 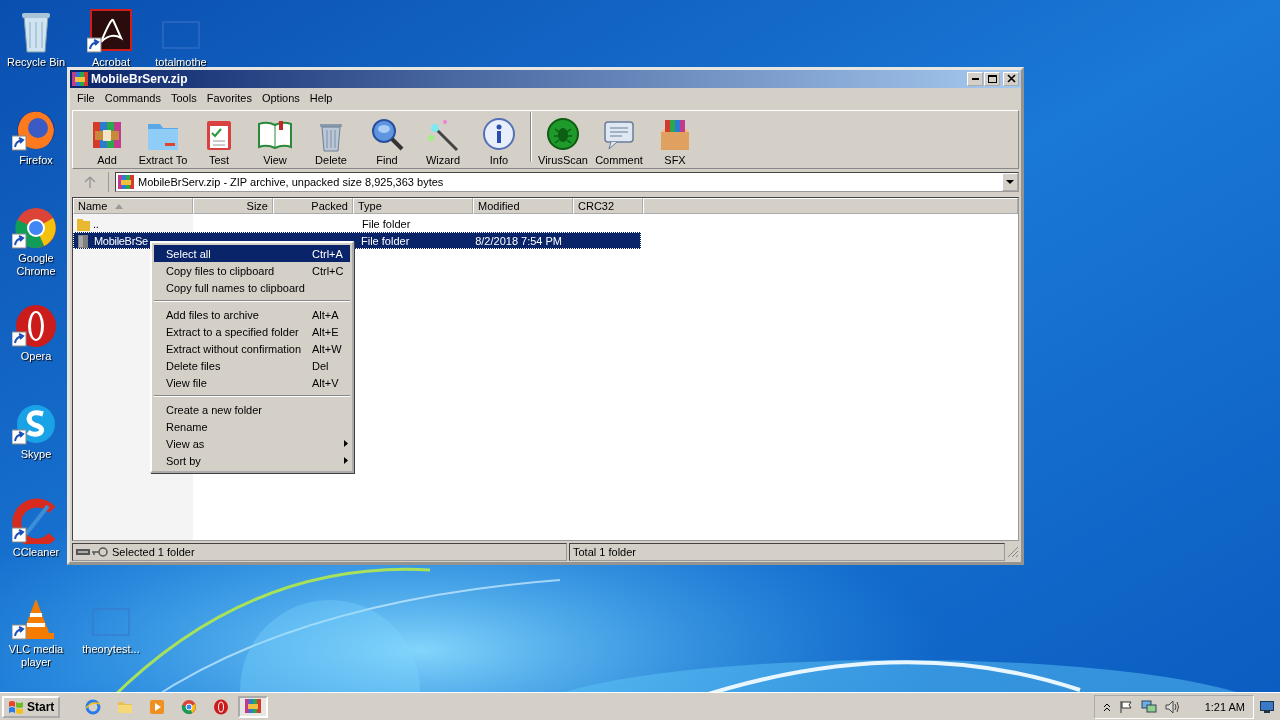 What do you see at coordinates (413, 206) in the screenshot?
I see `column-header: Type` at bounding box center [413, 206].